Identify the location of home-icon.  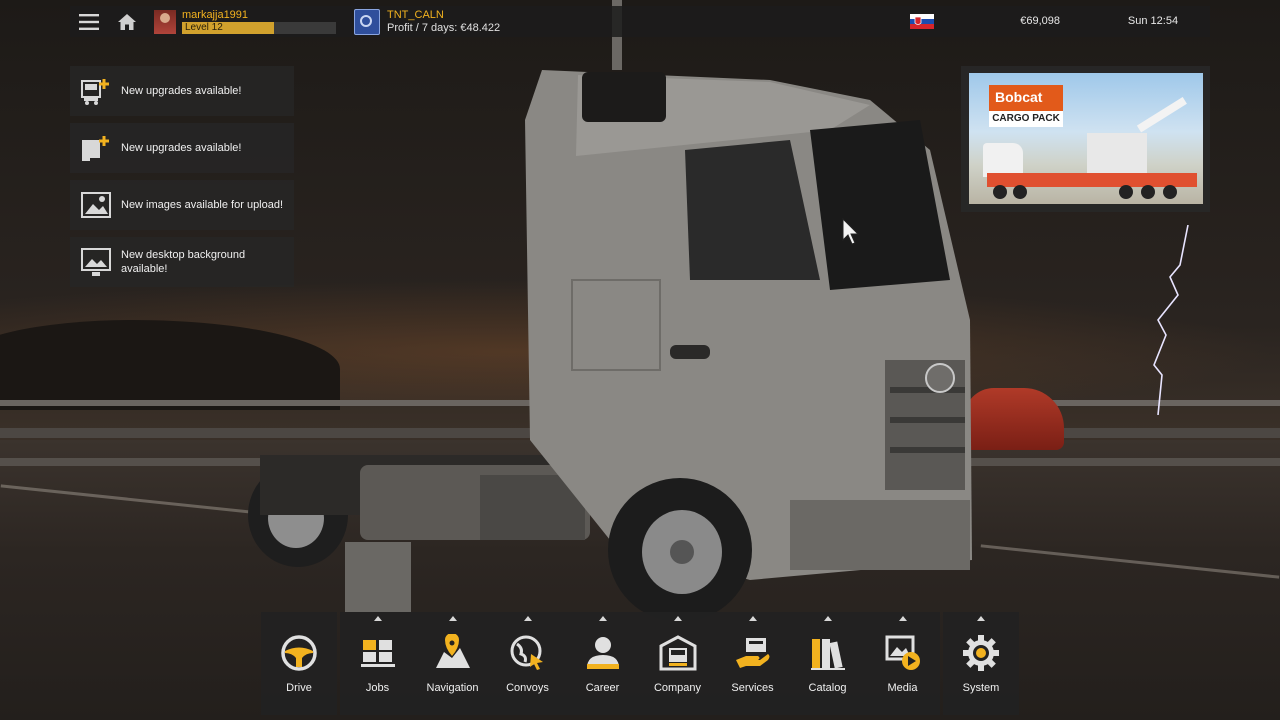
(127, 21).